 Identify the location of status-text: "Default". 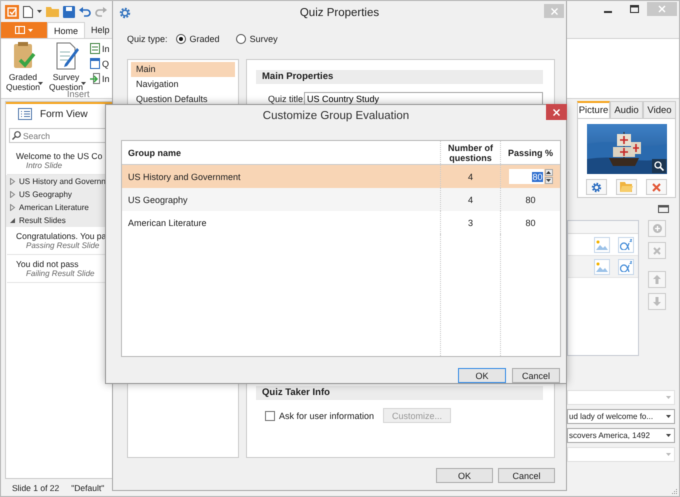
(87, 487).